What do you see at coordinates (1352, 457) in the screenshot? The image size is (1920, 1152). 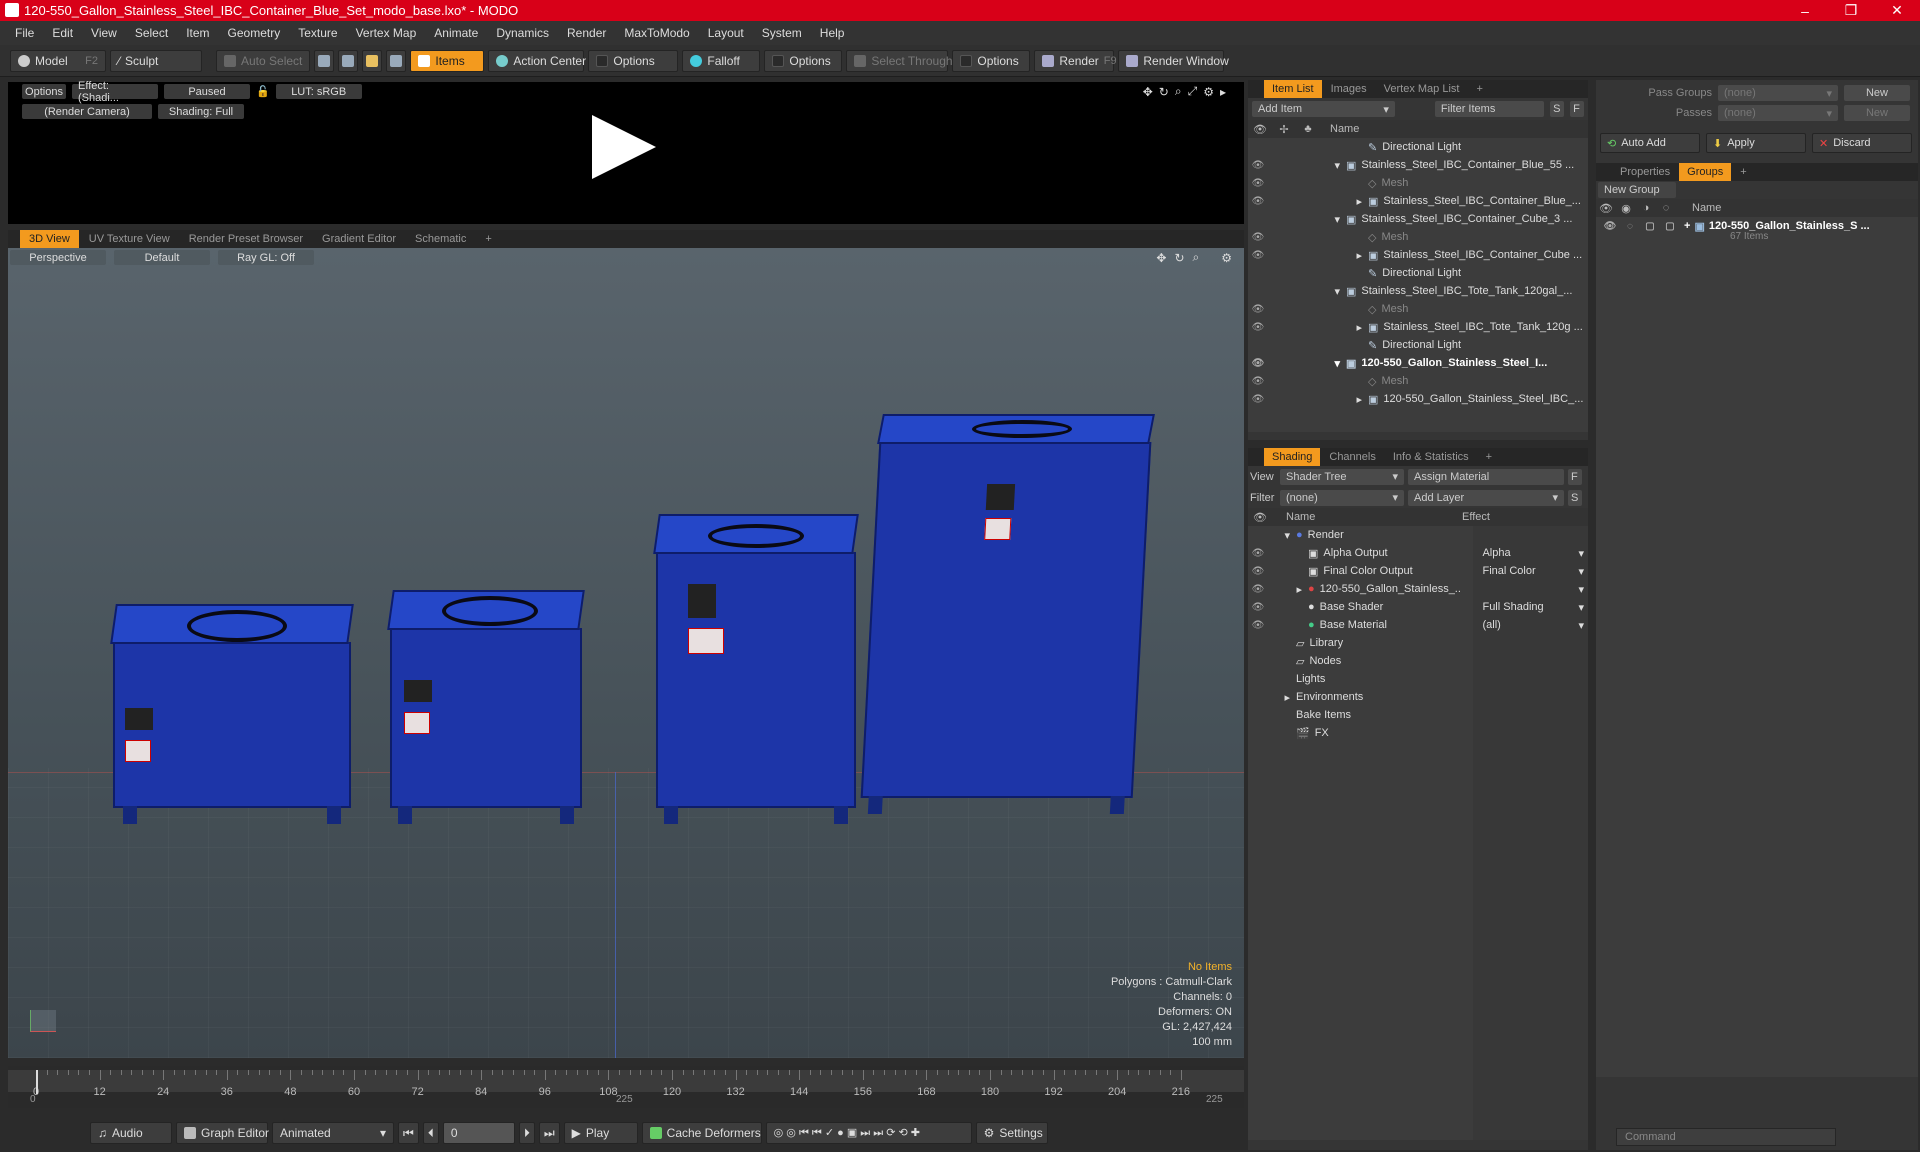 I see `tab-channels: Channels` at bounding box center [1352, 457].